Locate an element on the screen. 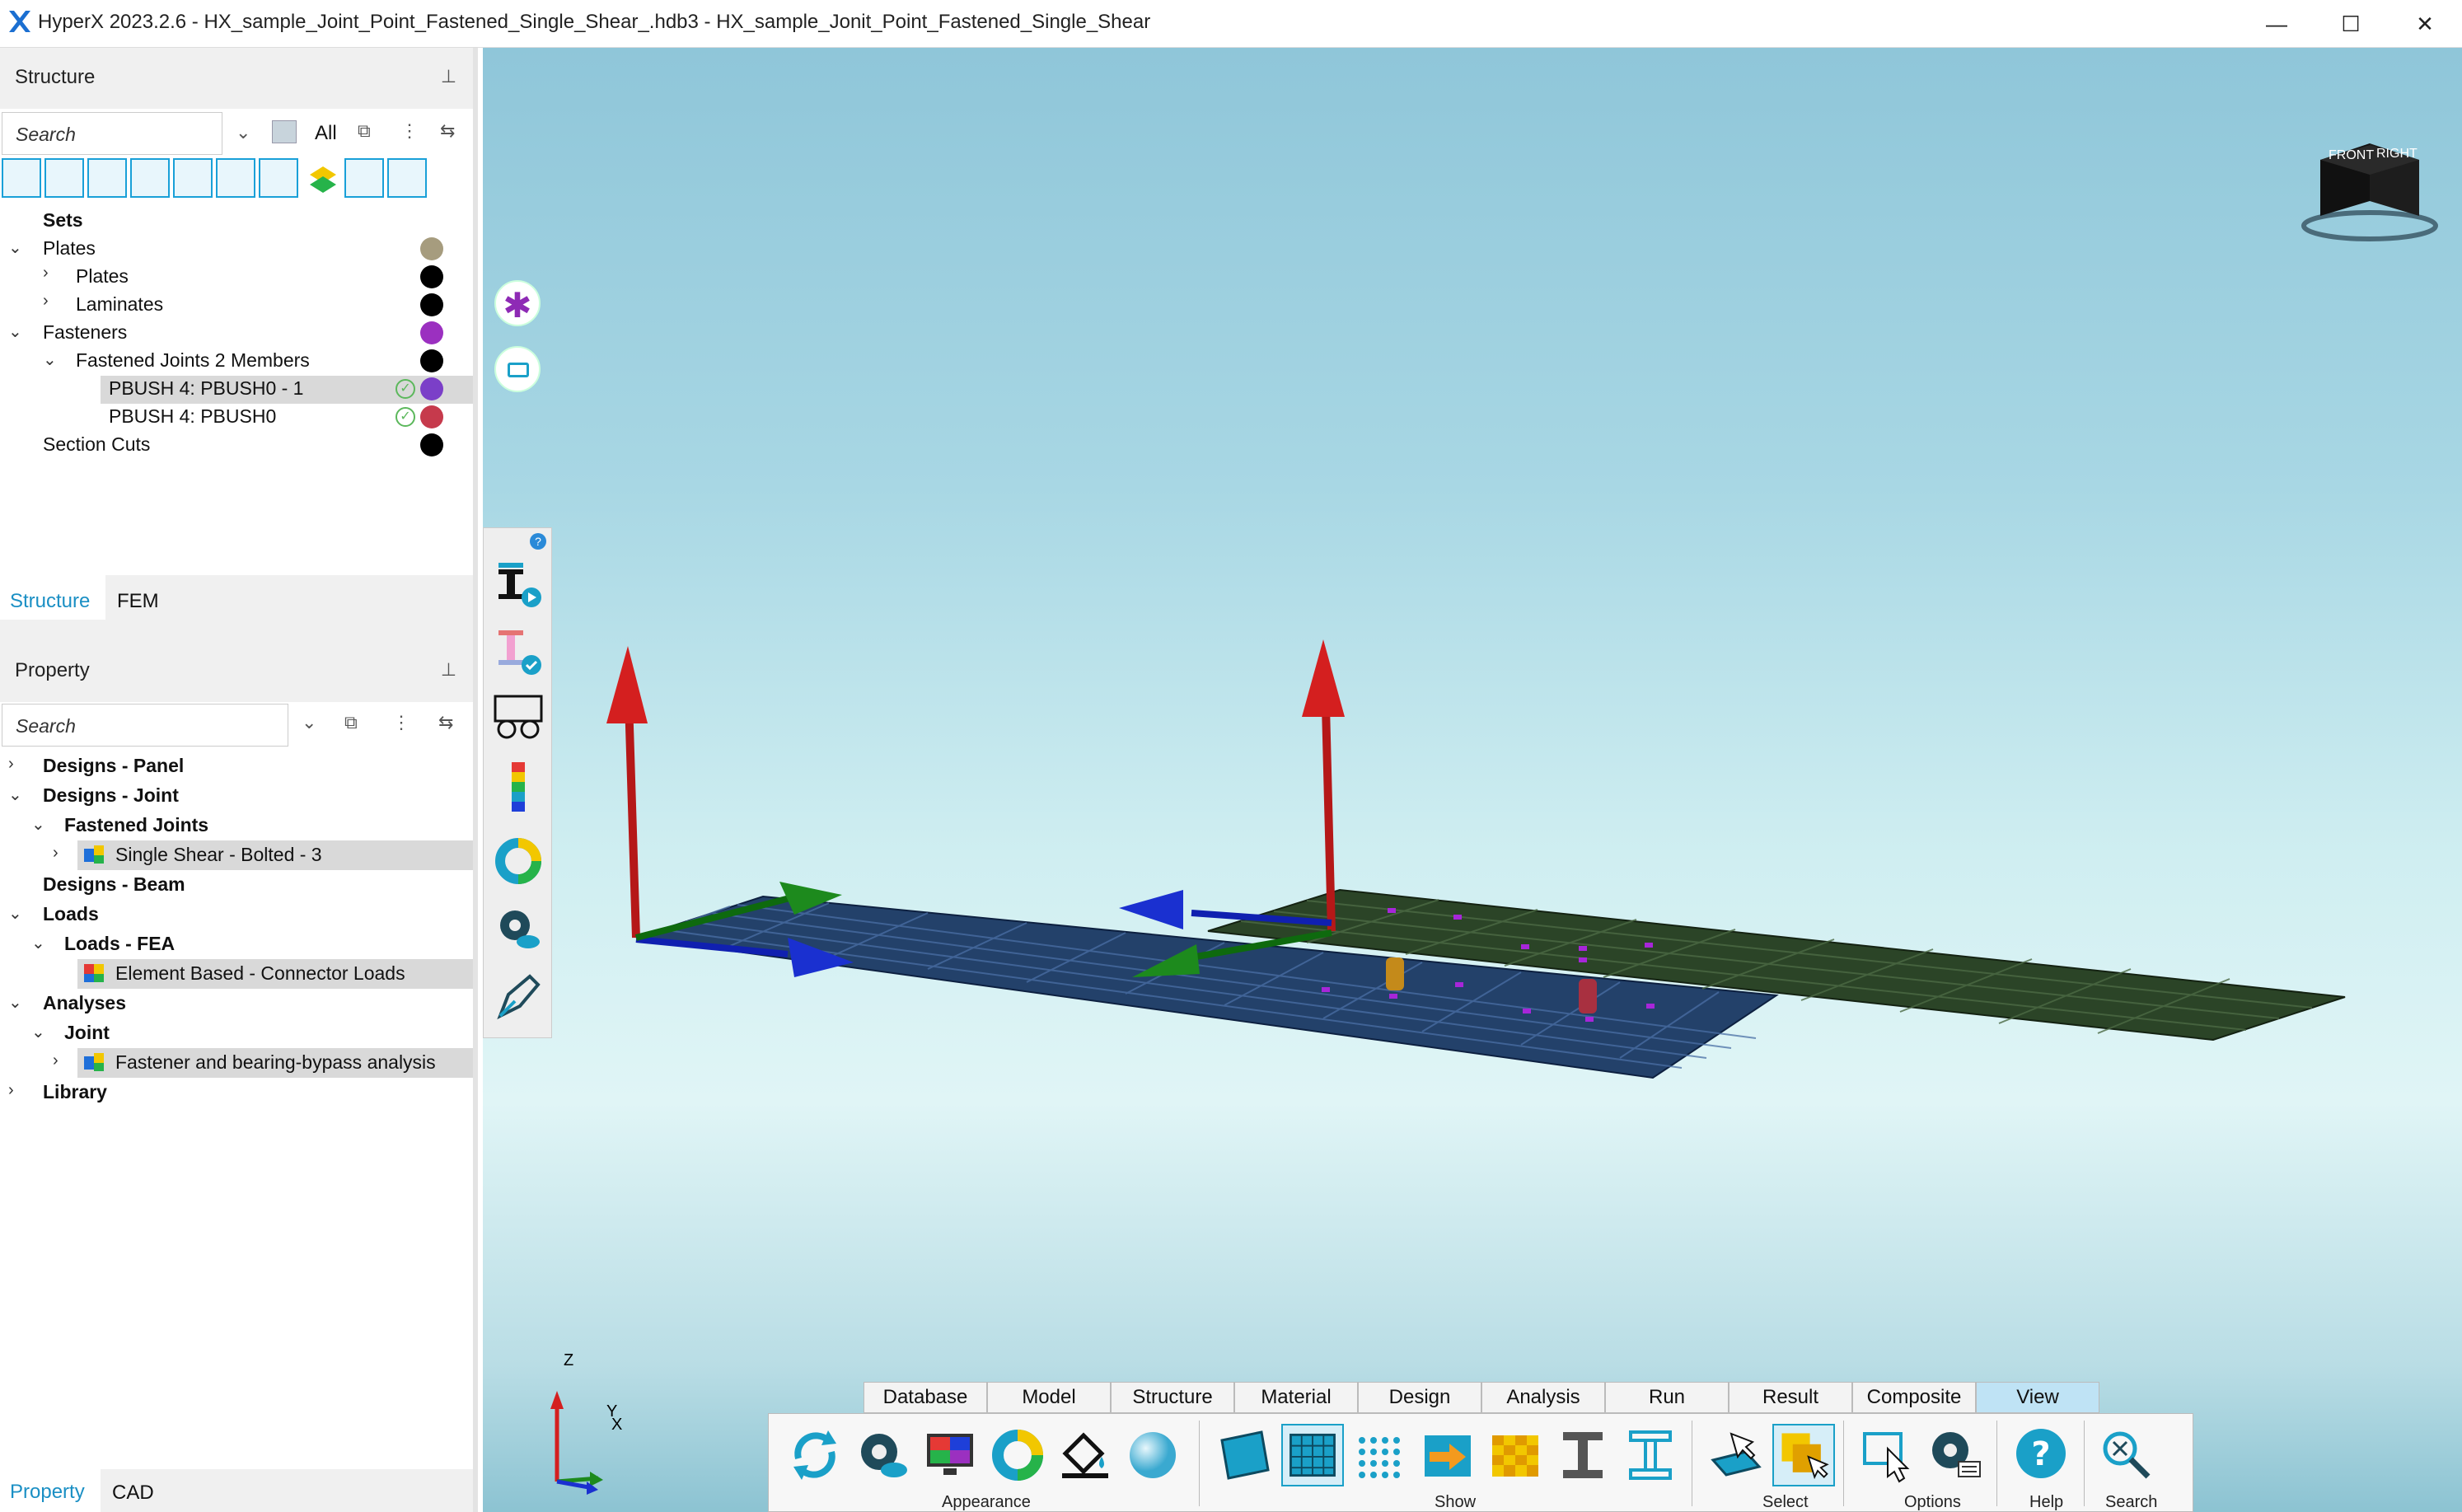 This screenshot has width=2462, height=1512. search-icon is located at coordinates (2126, 1455).